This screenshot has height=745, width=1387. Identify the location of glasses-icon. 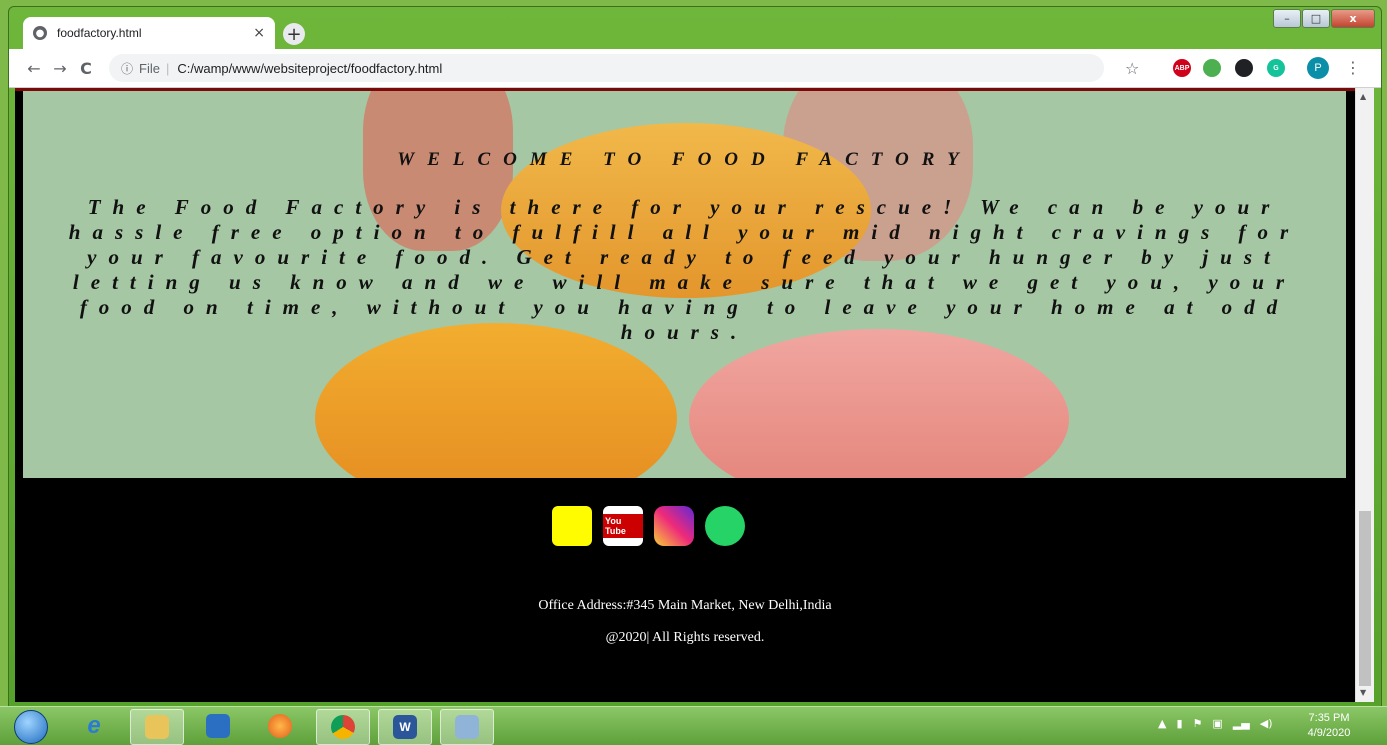
(1244, 68).